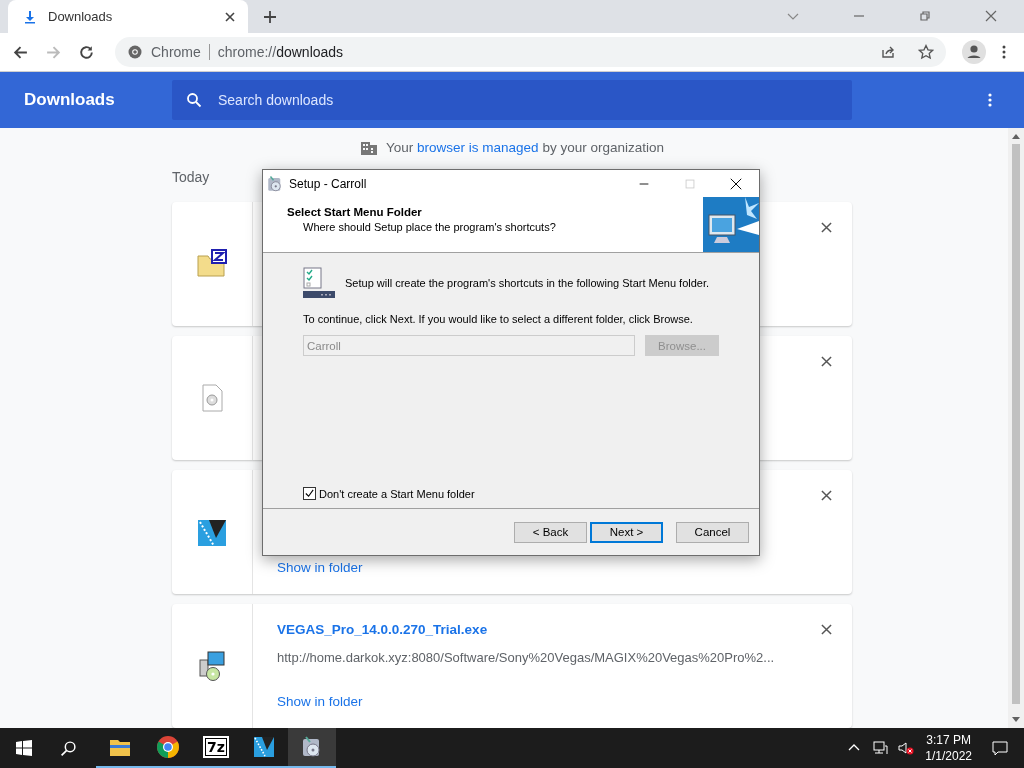 This screenshot has height=768, width=1024. What do you see at coordinates (1016, 424) in the screenshot?
I see `scrollbar-thumb` at bounding box center [1016, 424].